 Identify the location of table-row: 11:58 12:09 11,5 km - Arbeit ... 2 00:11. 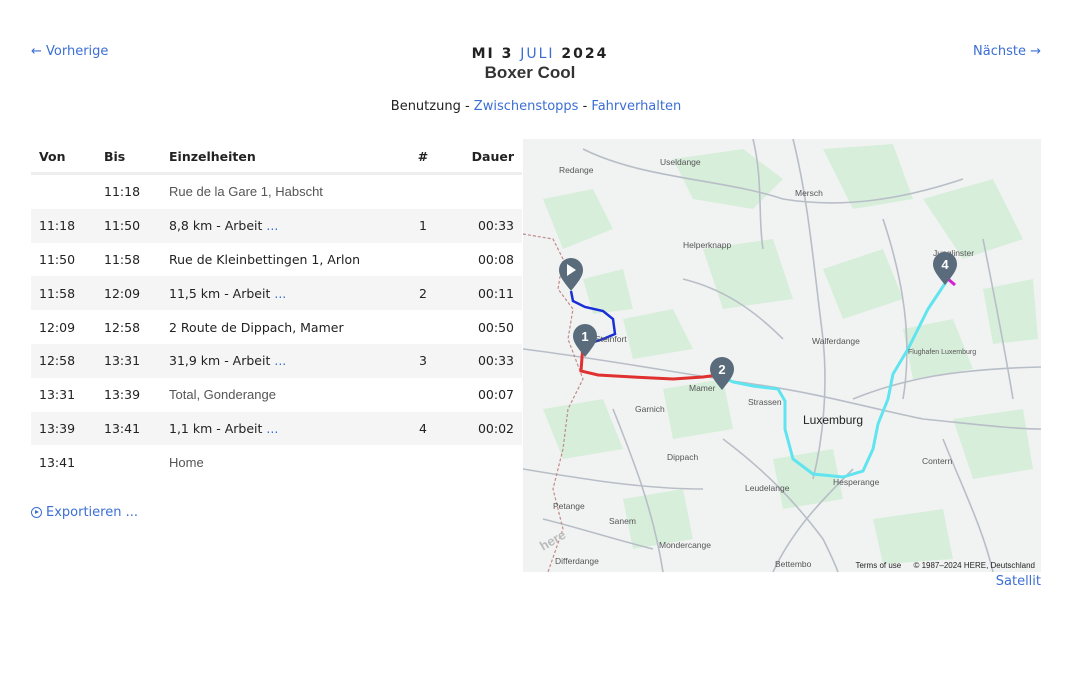
(276, 293).